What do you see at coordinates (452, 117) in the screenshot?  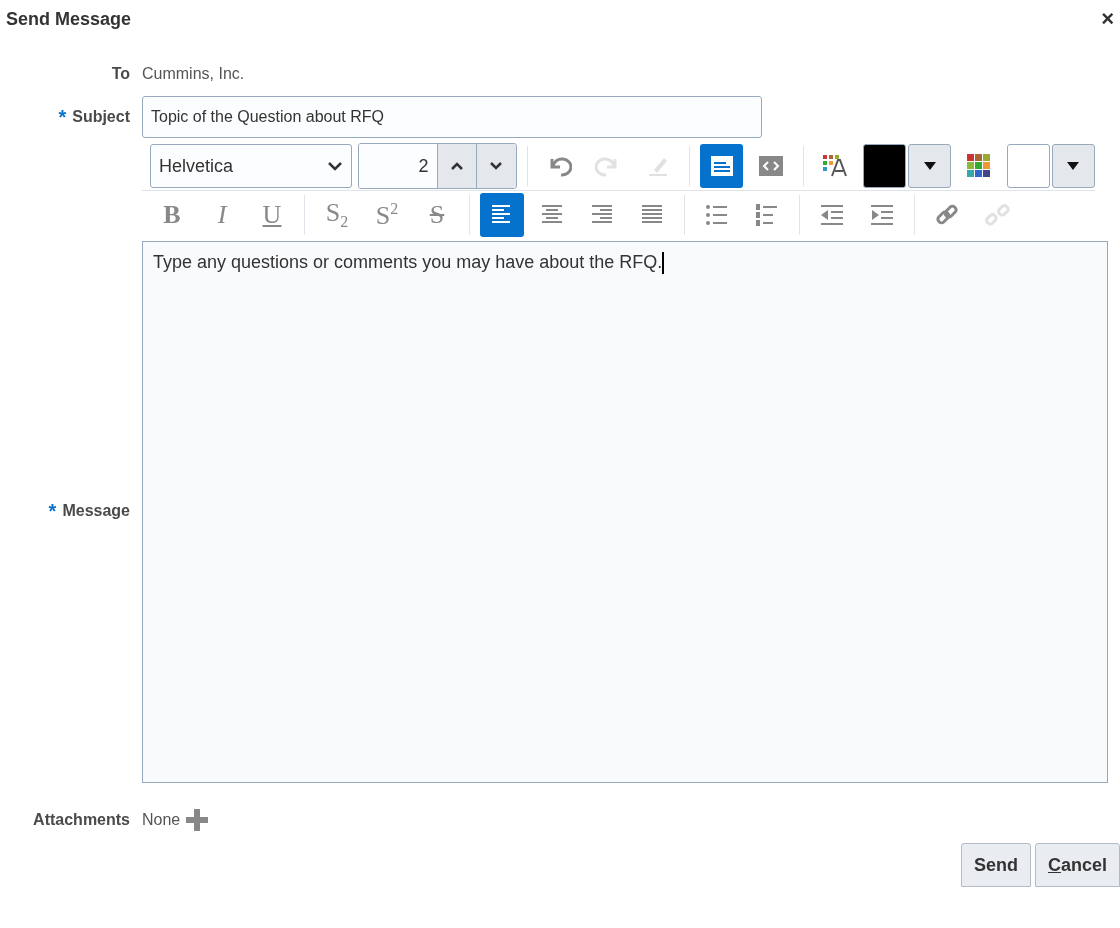 I see `subject-field: Topic of the Question about RFQ` at bounding box center [452, 117].